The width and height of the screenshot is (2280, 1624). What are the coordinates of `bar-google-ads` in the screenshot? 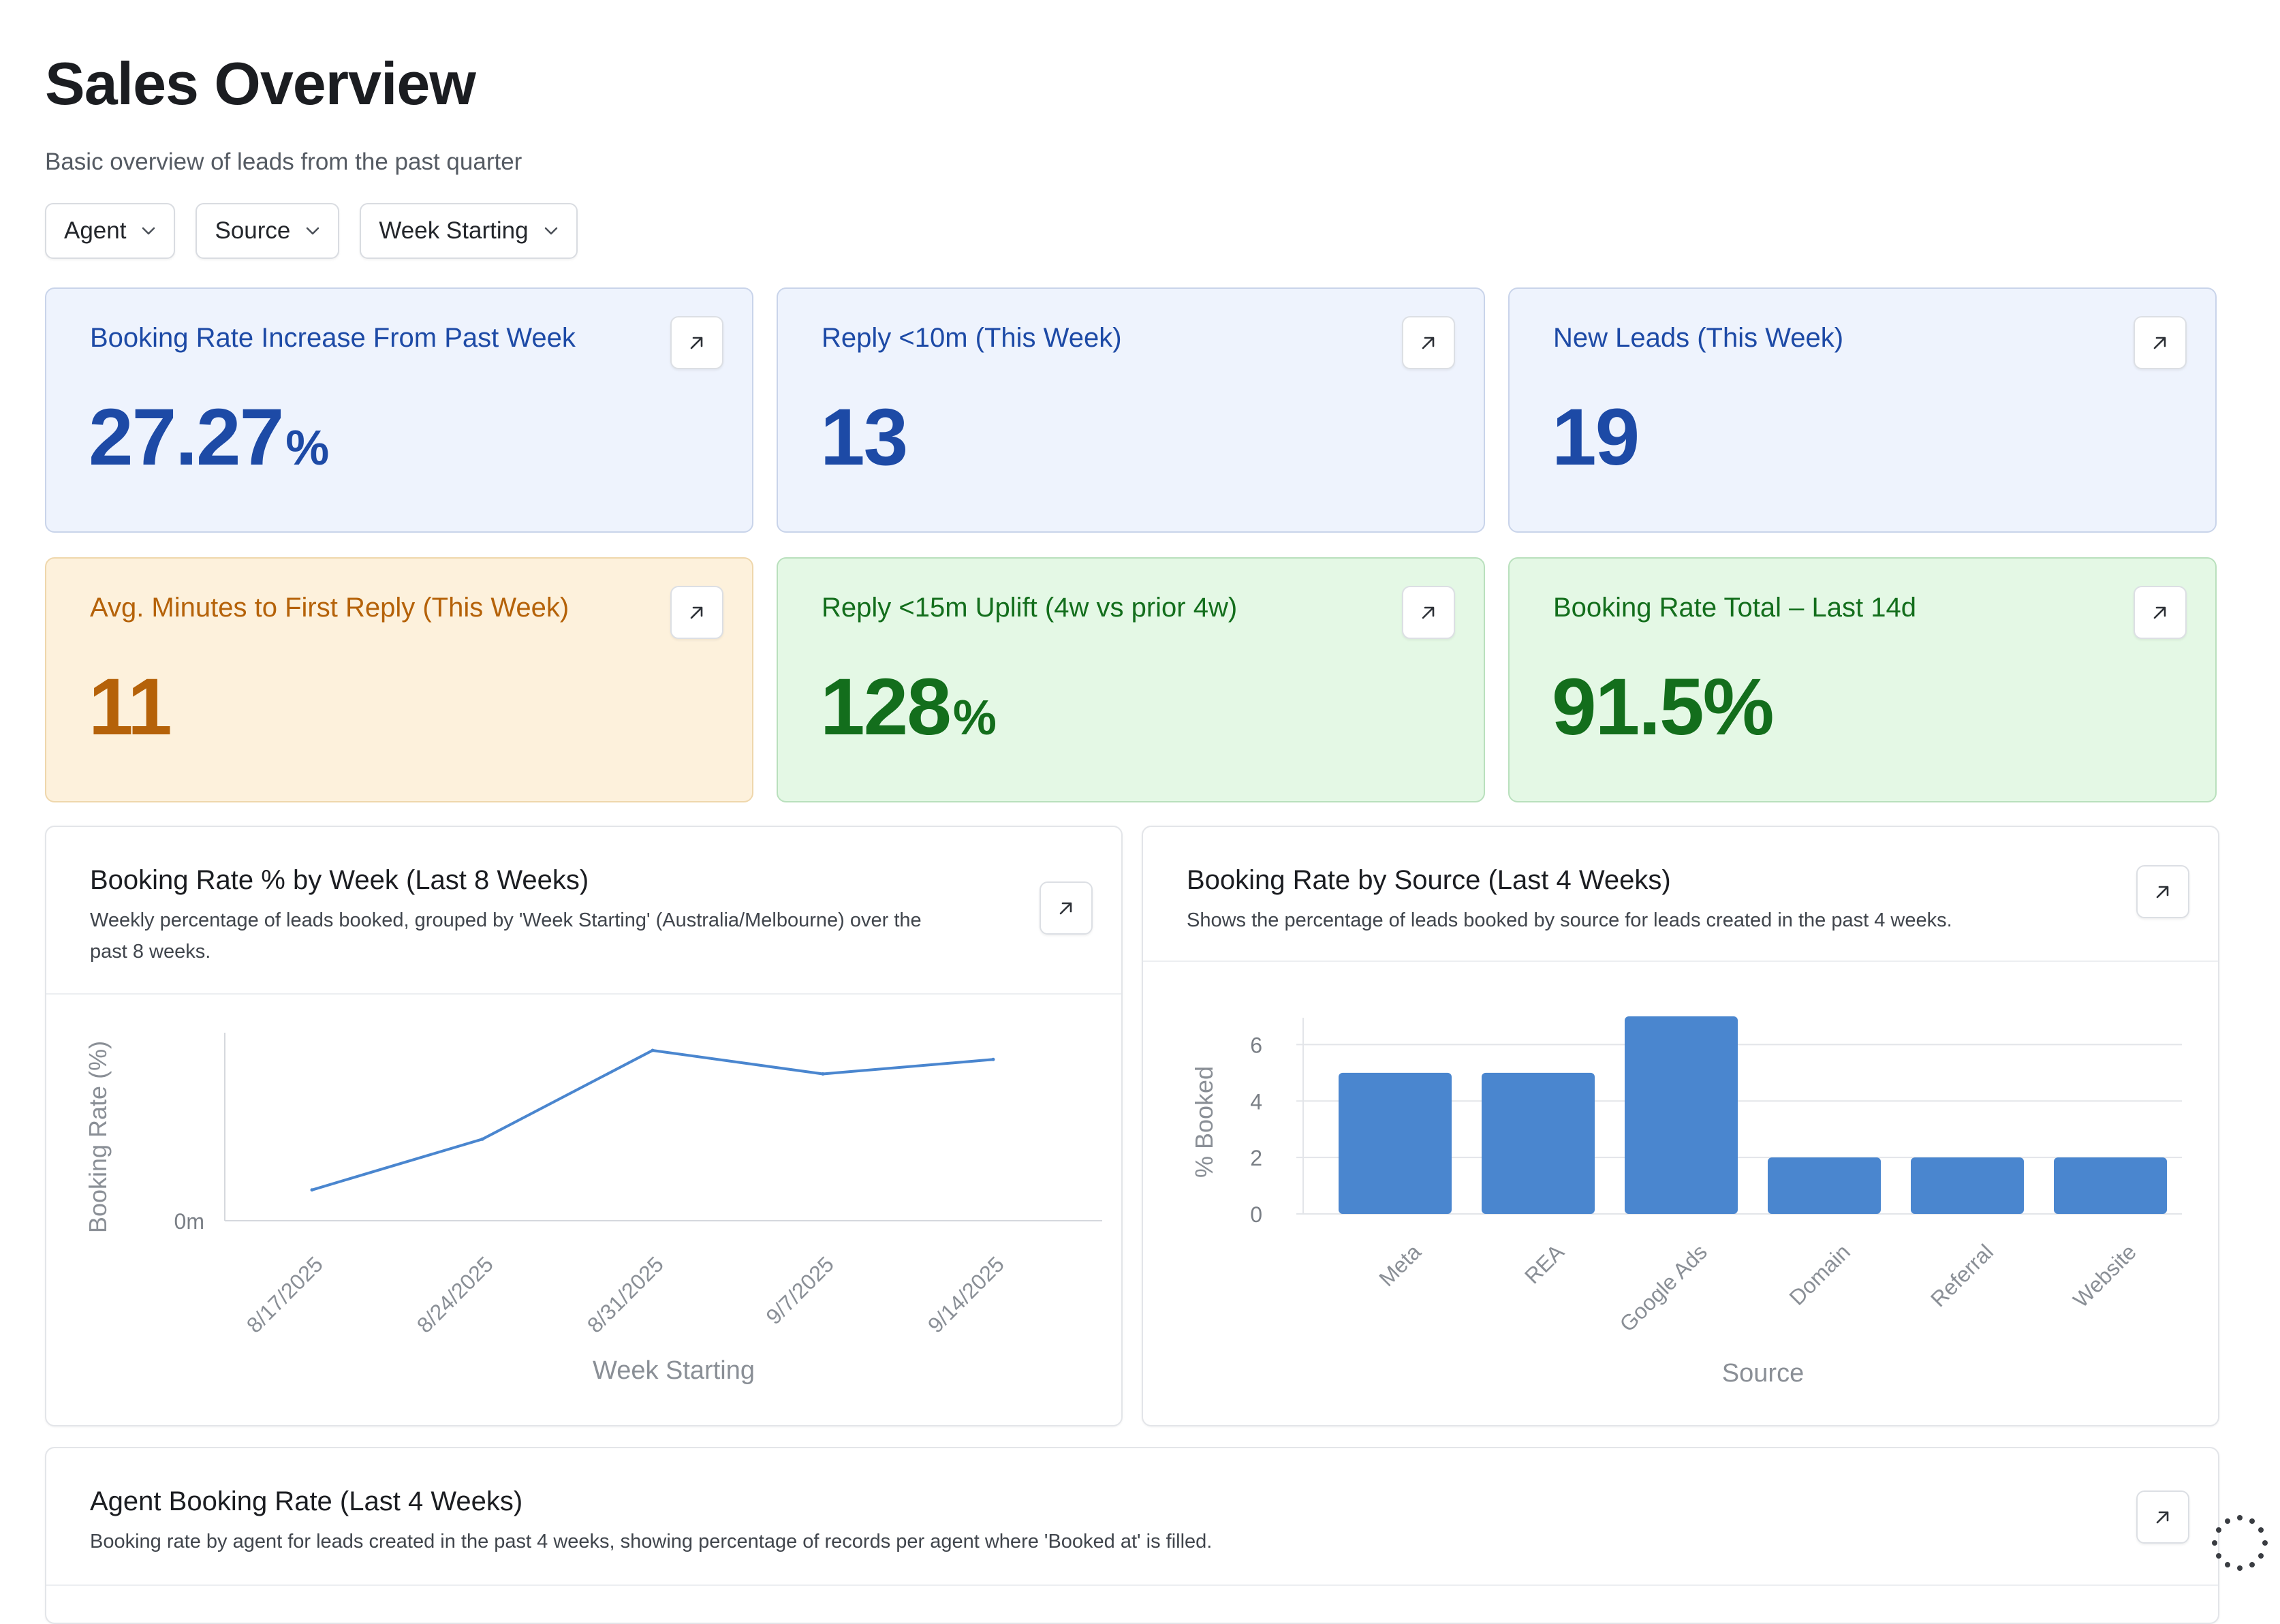 It's located at (1681, 1115).